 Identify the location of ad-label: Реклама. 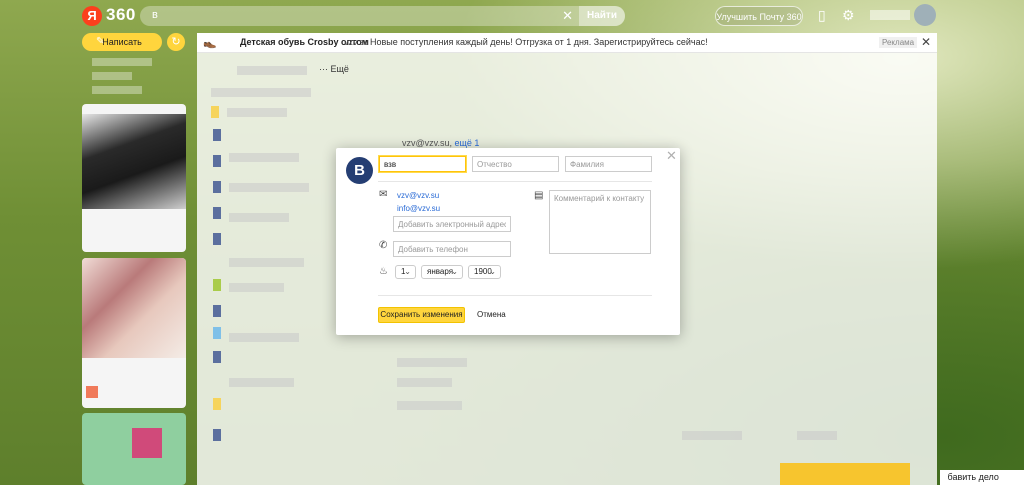
(898, 42).